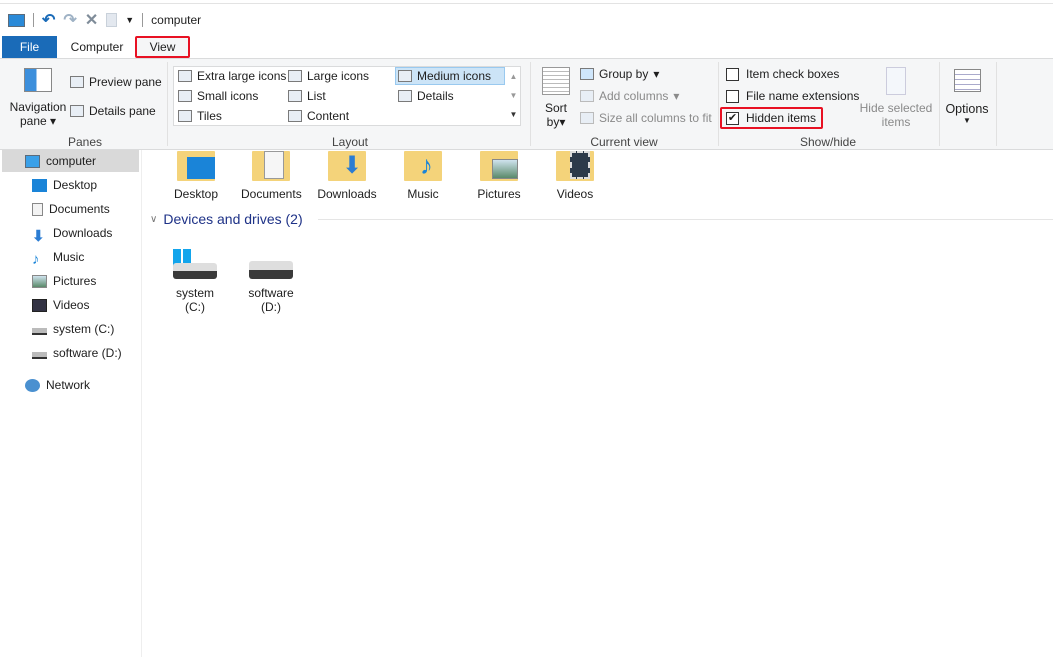 This screenshot has width=1053, height=657. I want to click on music-folder-icon: ♪, so click(423, 166).